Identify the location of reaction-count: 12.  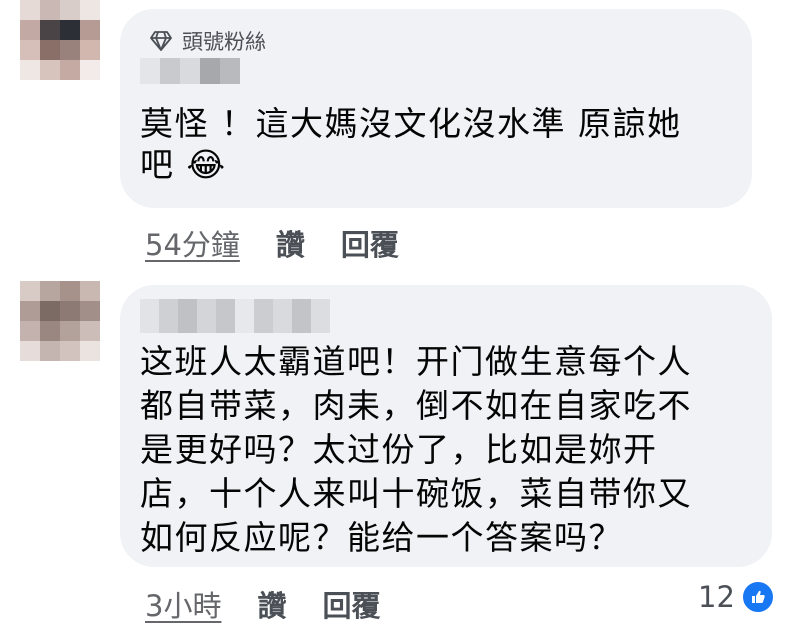
(716, 597).